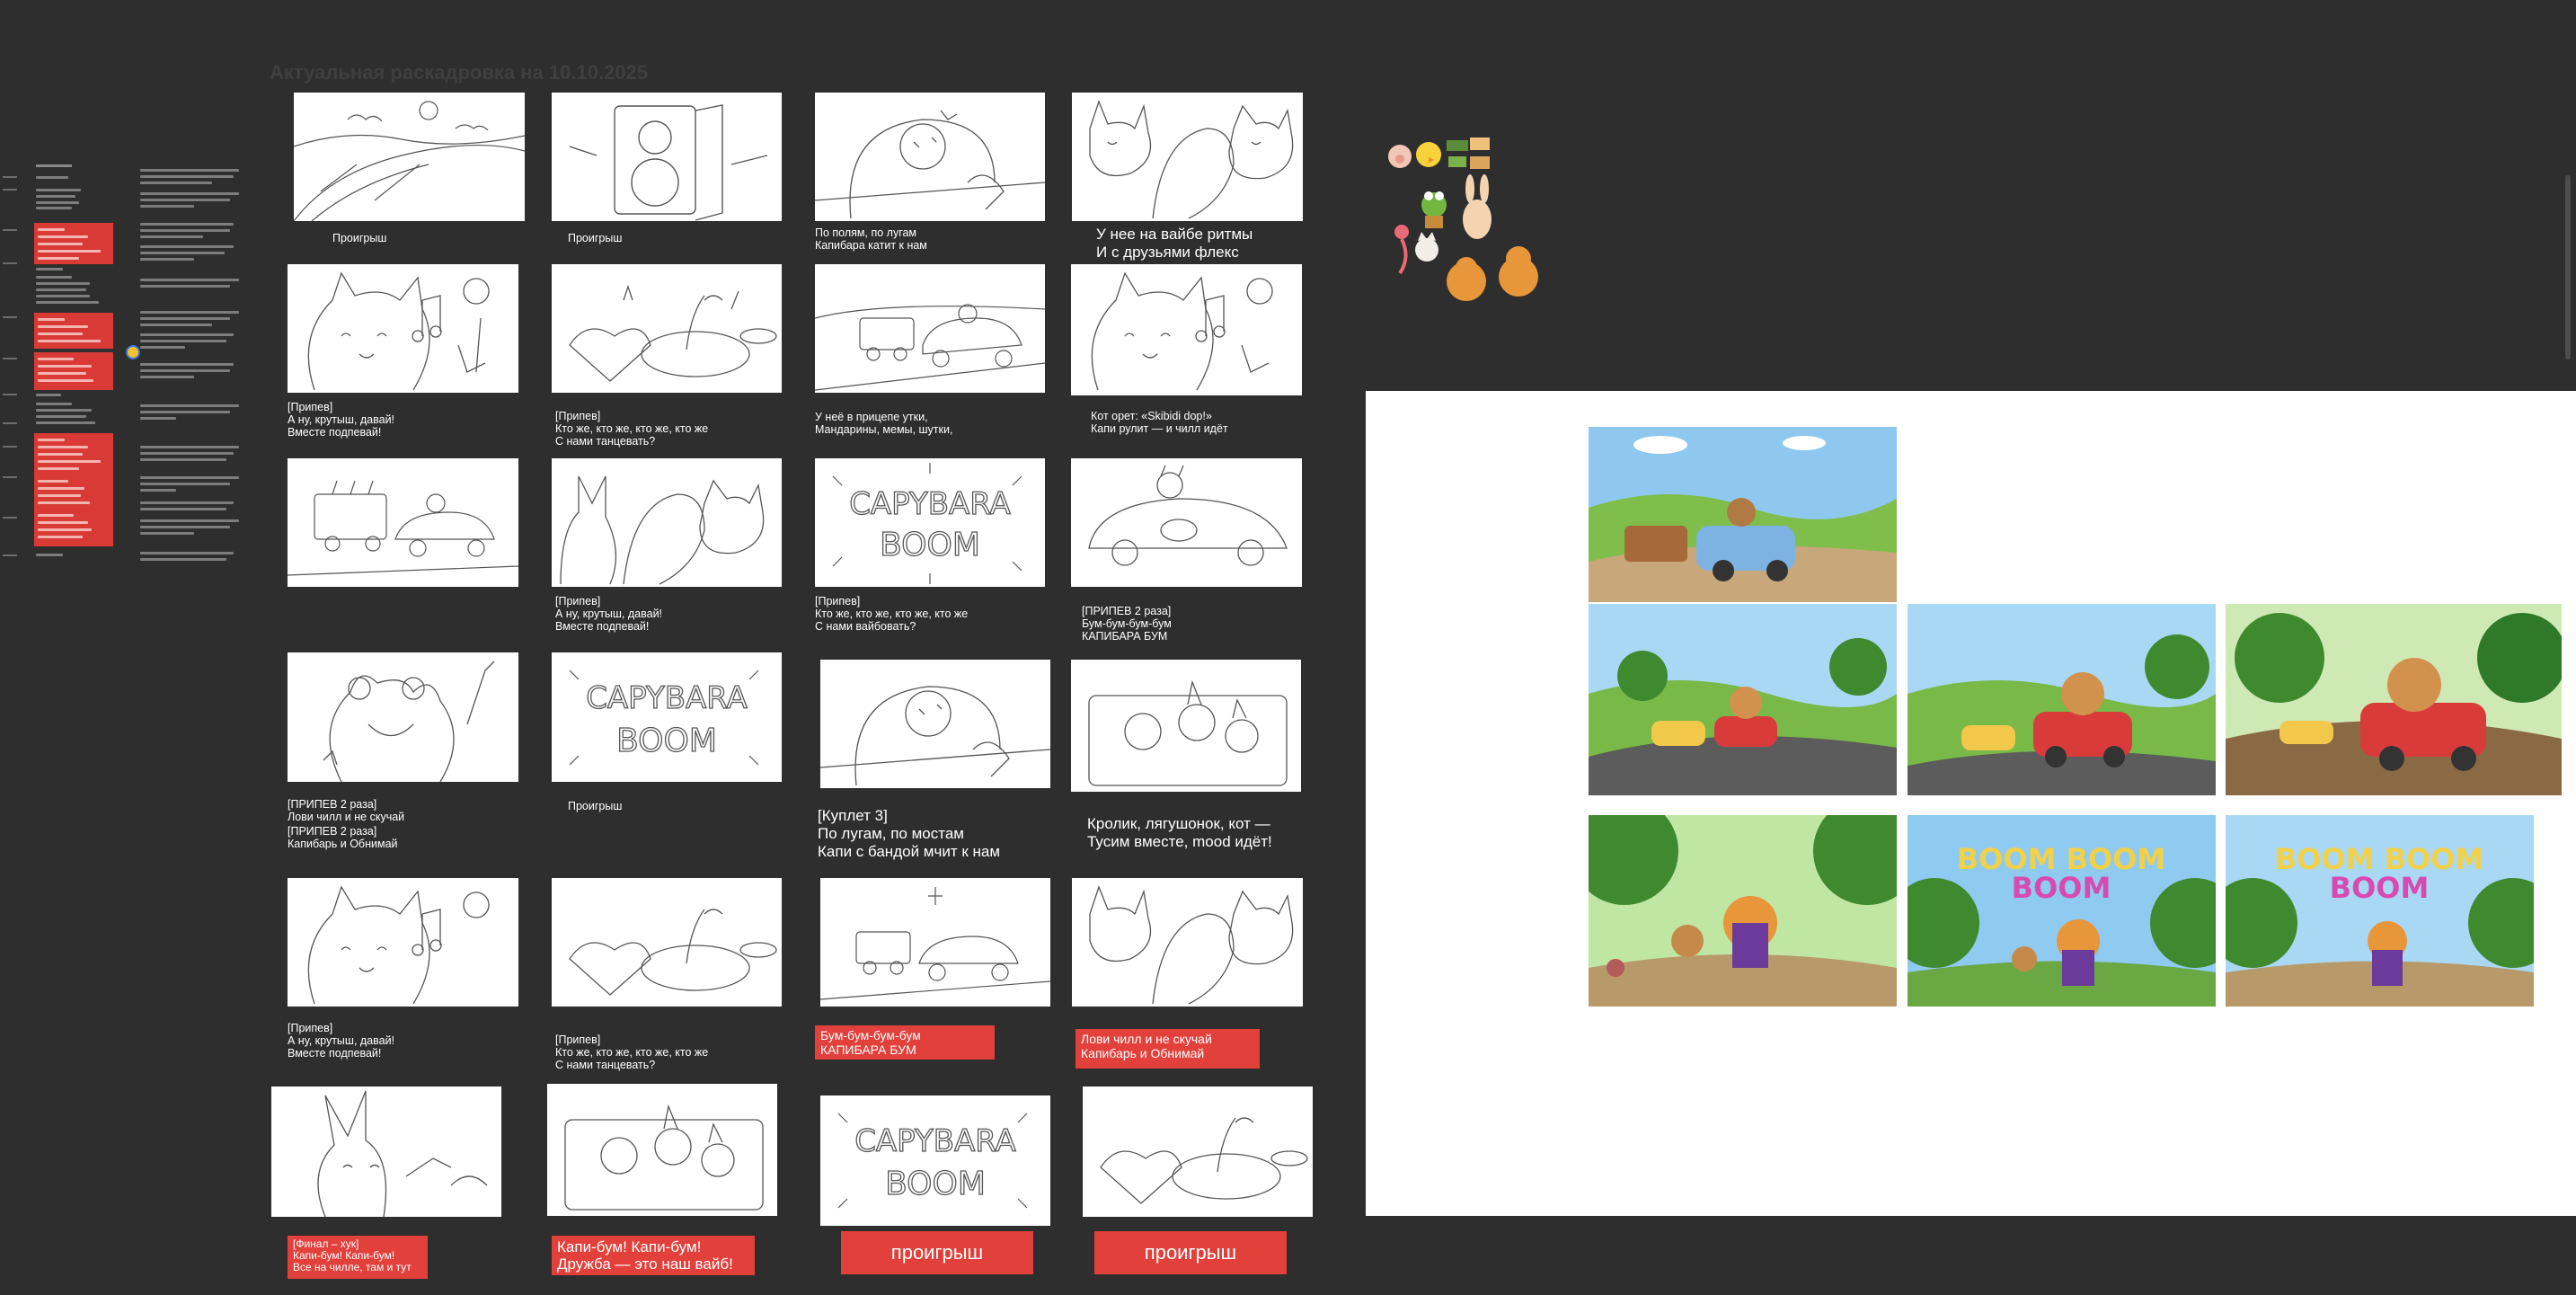  What do you see at coordinates (1428, 155) in the screenshot?
I see `chick-character-icon` at bounding box center [1428, 155].